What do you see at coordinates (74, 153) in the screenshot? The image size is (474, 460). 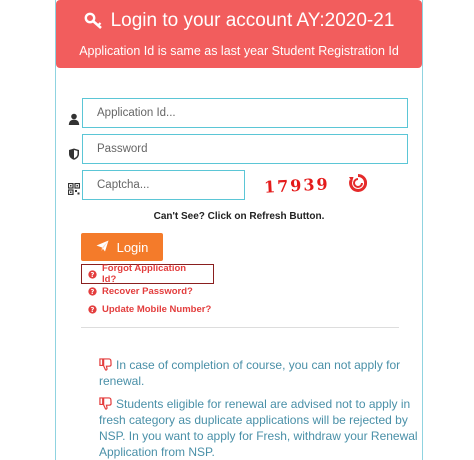 I see `shield-icon` at bounding box center [74, 153].